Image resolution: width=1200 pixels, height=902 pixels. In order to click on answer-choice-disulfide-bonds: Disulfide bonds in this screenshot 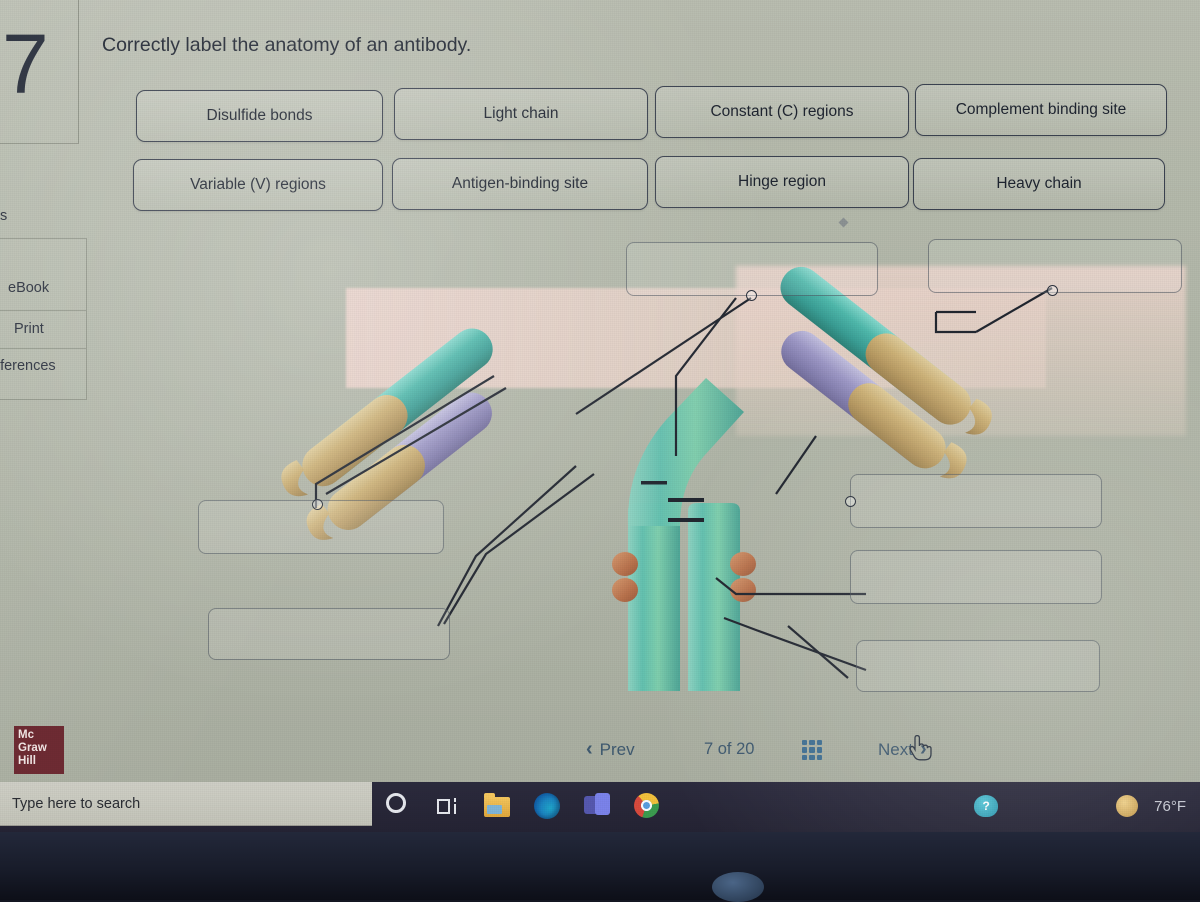, I will do `click(259, 116)`.